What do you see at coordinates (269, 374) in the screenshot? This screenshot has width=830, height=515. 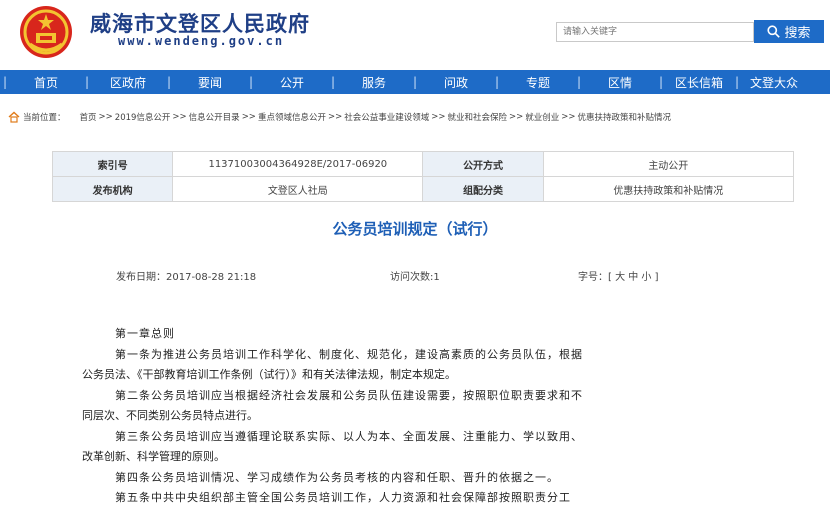 I see `paragraph: 公务员法、《干部教育培训工作条例（试行）》和有关法律法规，制定本规定。` at bounding box center [269, 374].